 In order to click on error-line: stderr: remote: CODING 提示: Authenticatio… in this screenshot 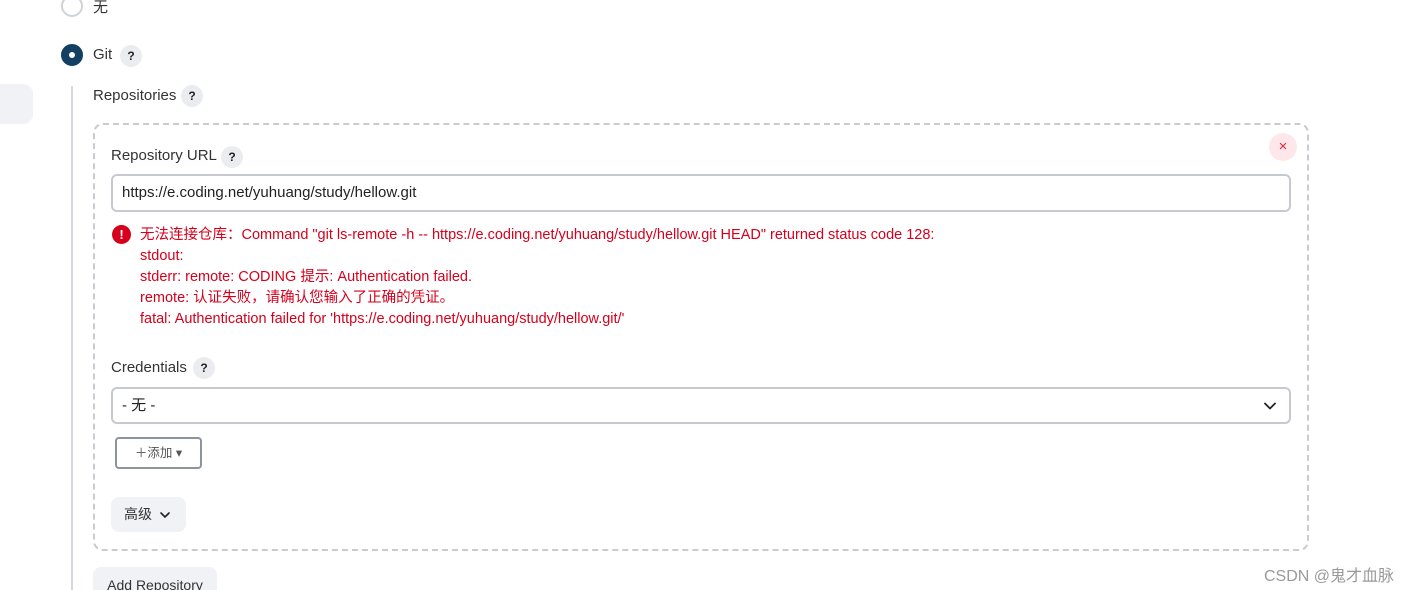, I will do `click(306, 277)`.